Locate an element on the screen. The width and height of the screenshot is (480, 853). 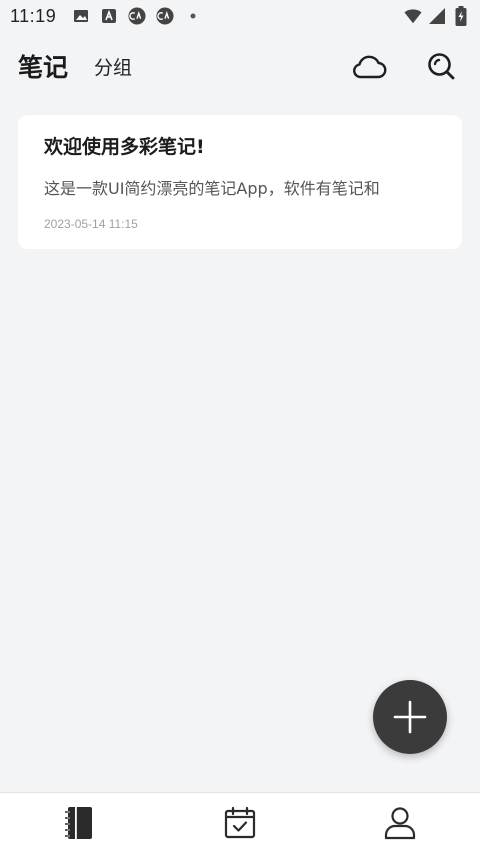
note-date: 2023-05-14 11:15 is located at coordinates (91, 224).